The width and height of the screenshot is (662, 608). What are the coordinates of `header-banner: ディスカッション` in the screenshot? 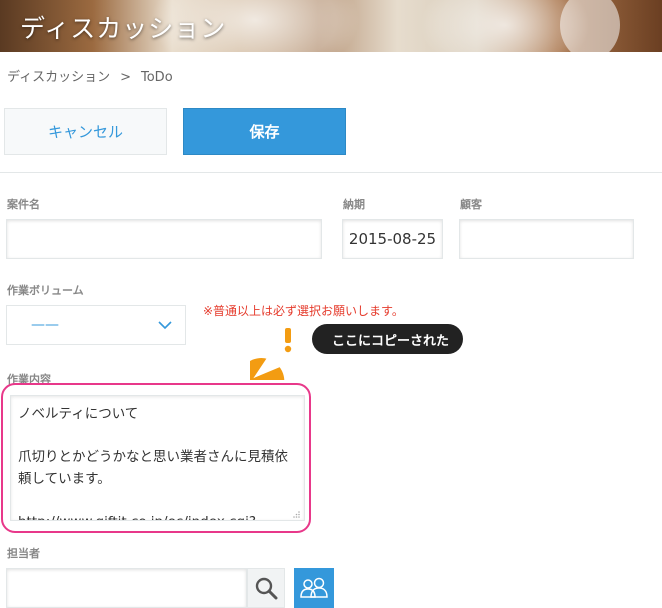 It's located at (331, 26).